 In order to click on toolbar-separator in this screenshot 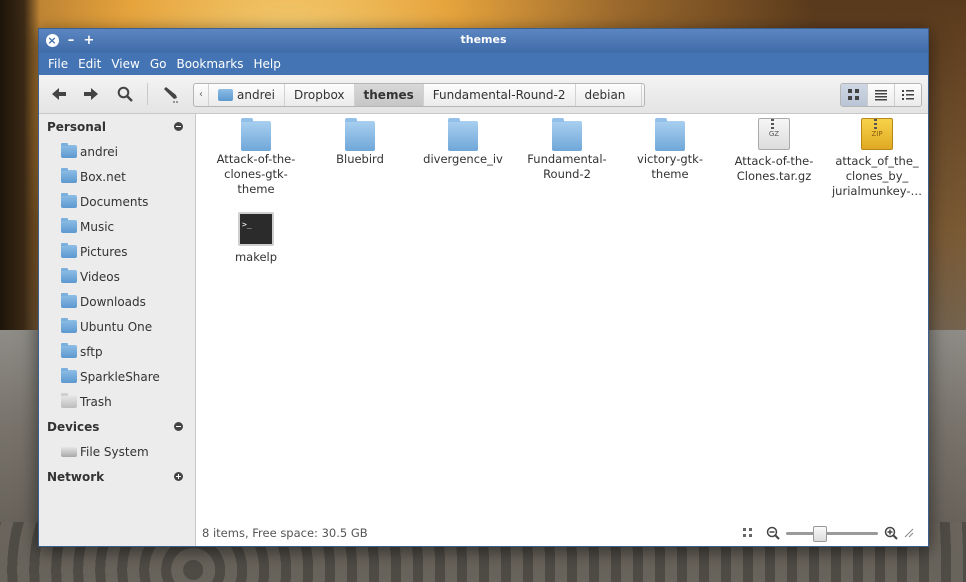, I will do `click(147, 94)`.